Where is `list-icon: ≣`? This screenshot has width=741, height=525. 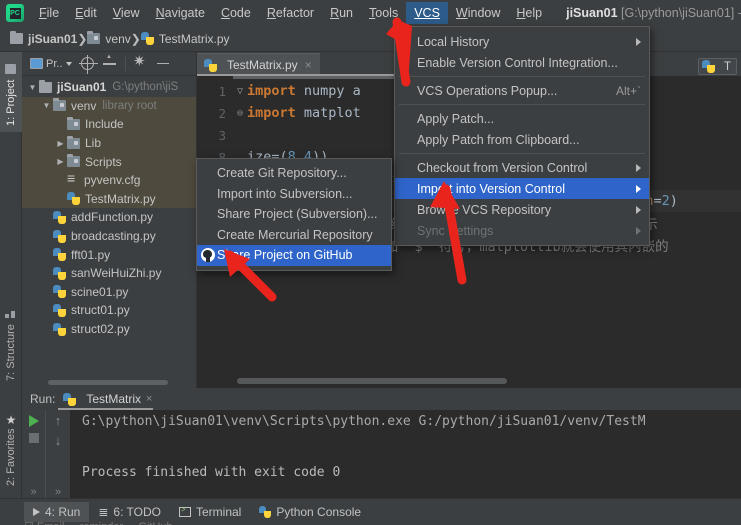 list-icon: ≣ is located at coordinates (103, 512).